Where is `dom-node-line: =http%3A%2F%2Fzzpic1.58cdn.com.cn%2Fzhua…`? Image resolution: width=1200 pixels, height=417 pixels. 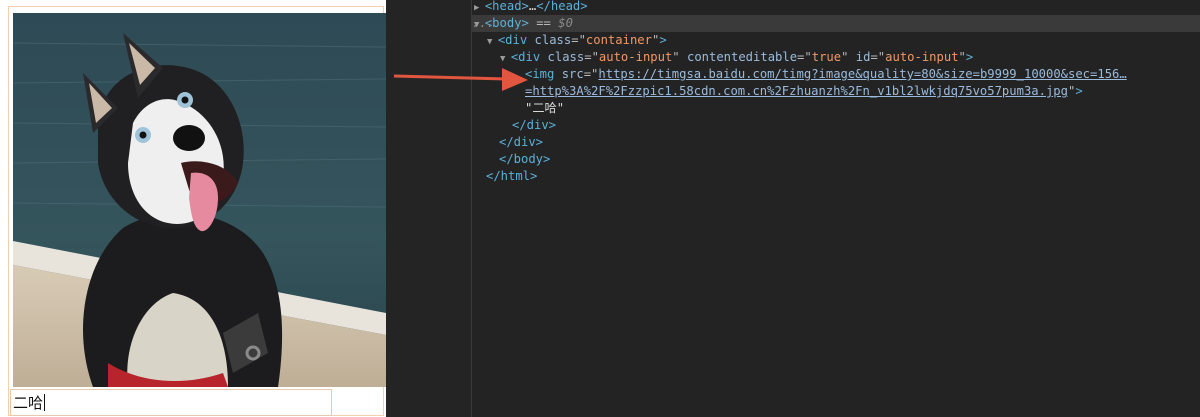 dom-node-line: =http%3A%2F%2Fzzpic1.58cdn.com.cn%2Fzhua… is located at coordinates (836, 91).